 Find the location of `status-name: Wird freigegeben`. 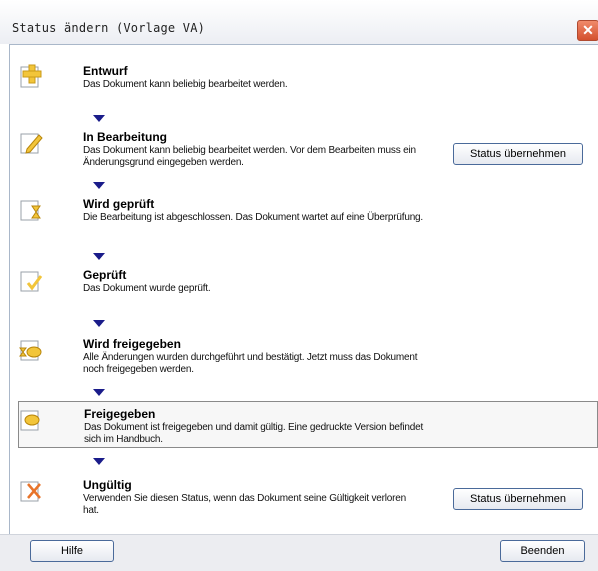

status-name: Wird freigegeben is located at coordinates (132, 344).